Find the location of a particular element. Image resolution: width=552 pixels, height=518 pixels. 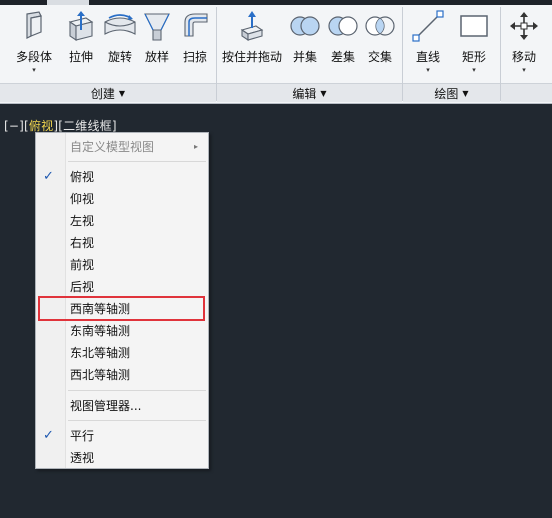

menu-item-front-view: 前视 is located at coordinates (122, 264).